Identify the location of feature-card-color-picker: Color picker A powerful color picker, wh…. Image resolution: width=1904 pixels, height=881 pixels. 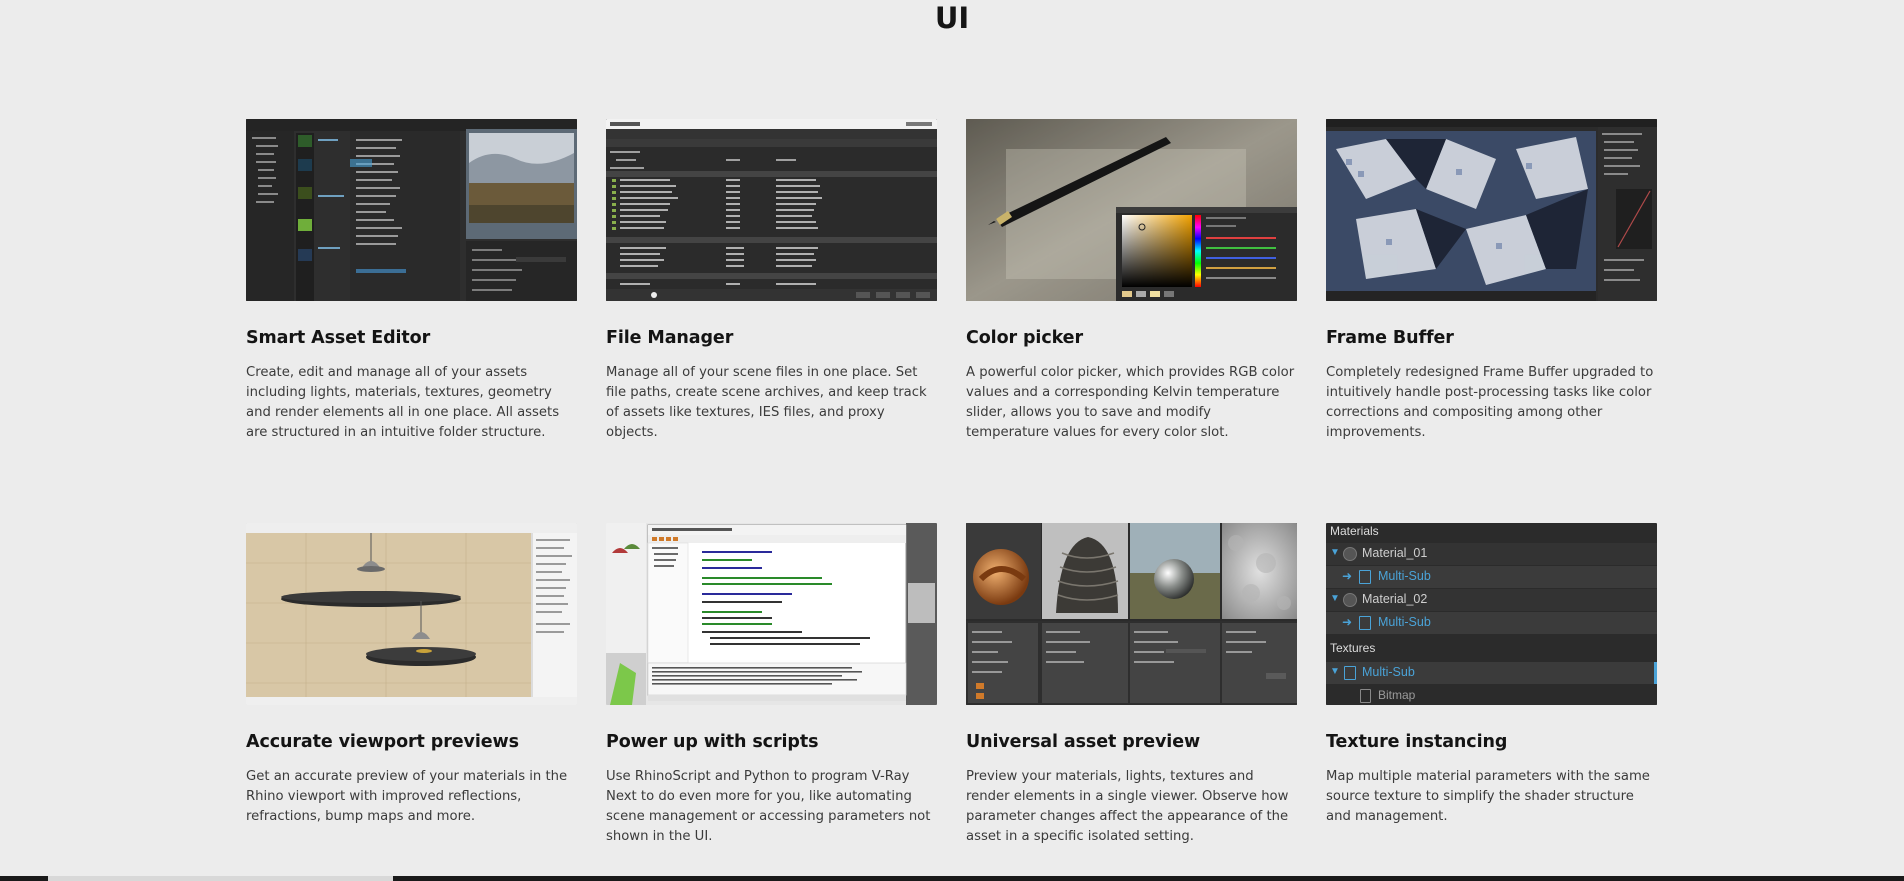
(1131, 281).